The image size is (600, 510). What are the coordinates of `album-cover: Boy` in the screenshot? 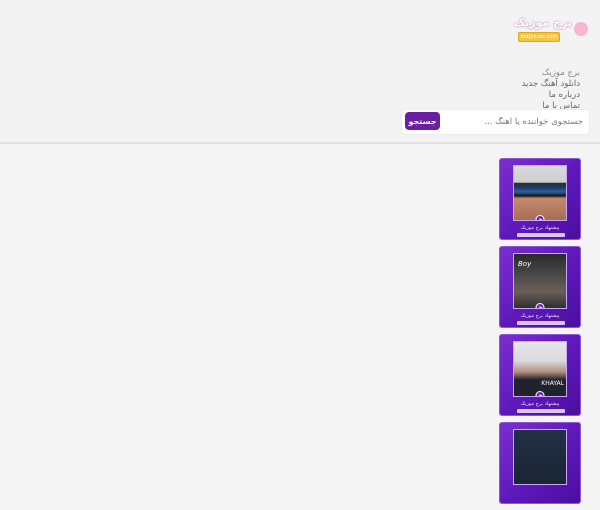 It's located at (540, 281).